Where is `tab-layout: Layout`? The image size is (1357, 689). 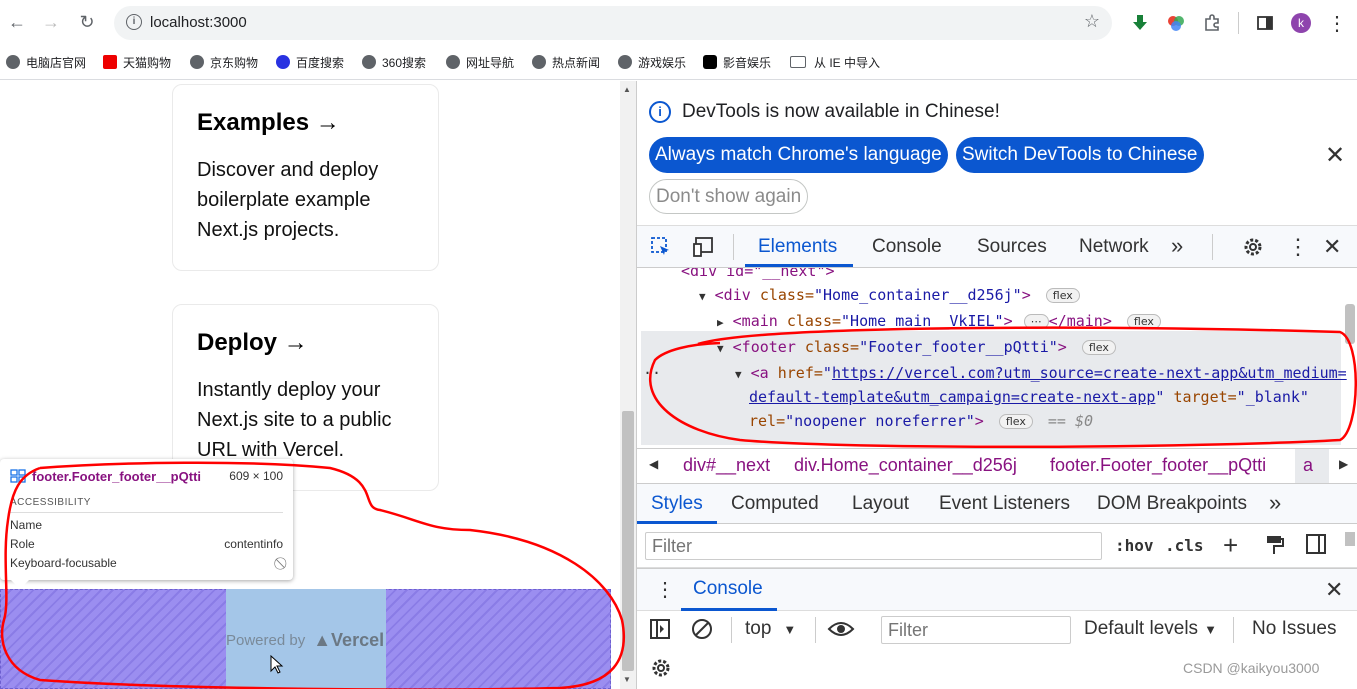 tab-layout: Layout is located at coordinates (880, 504).